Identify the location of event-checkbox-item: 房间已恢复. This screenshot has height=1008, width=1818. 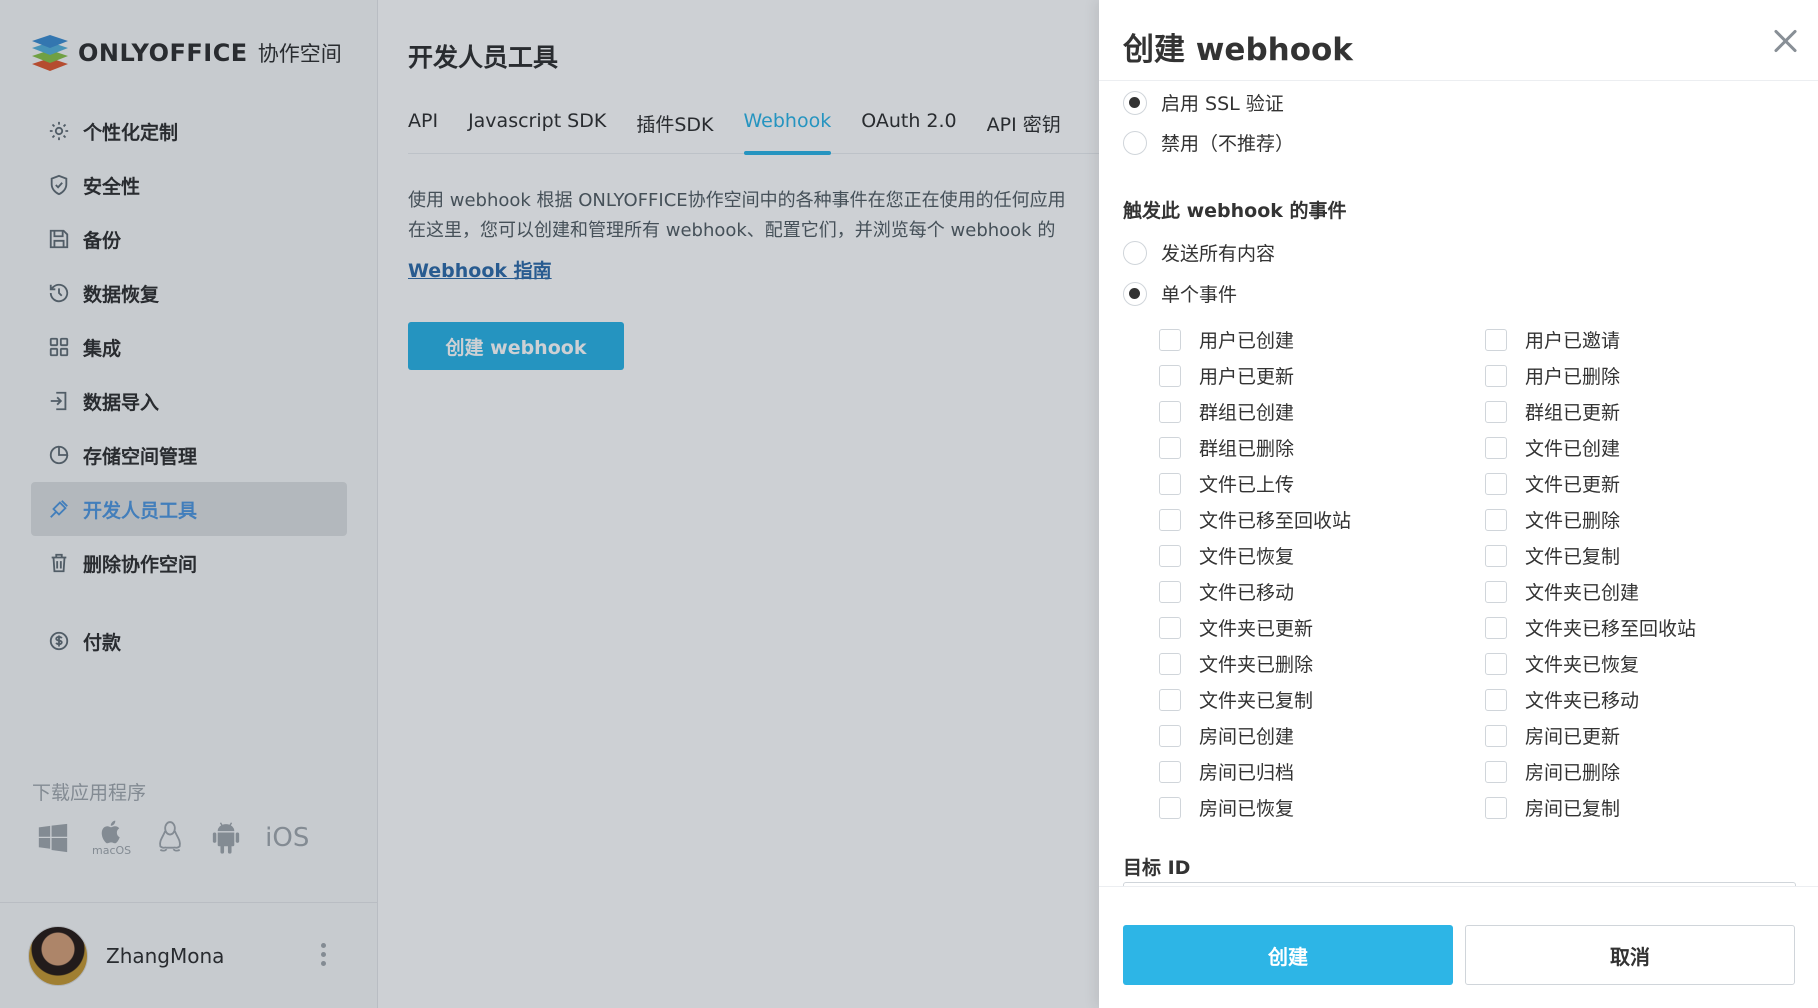
(1226, 807).